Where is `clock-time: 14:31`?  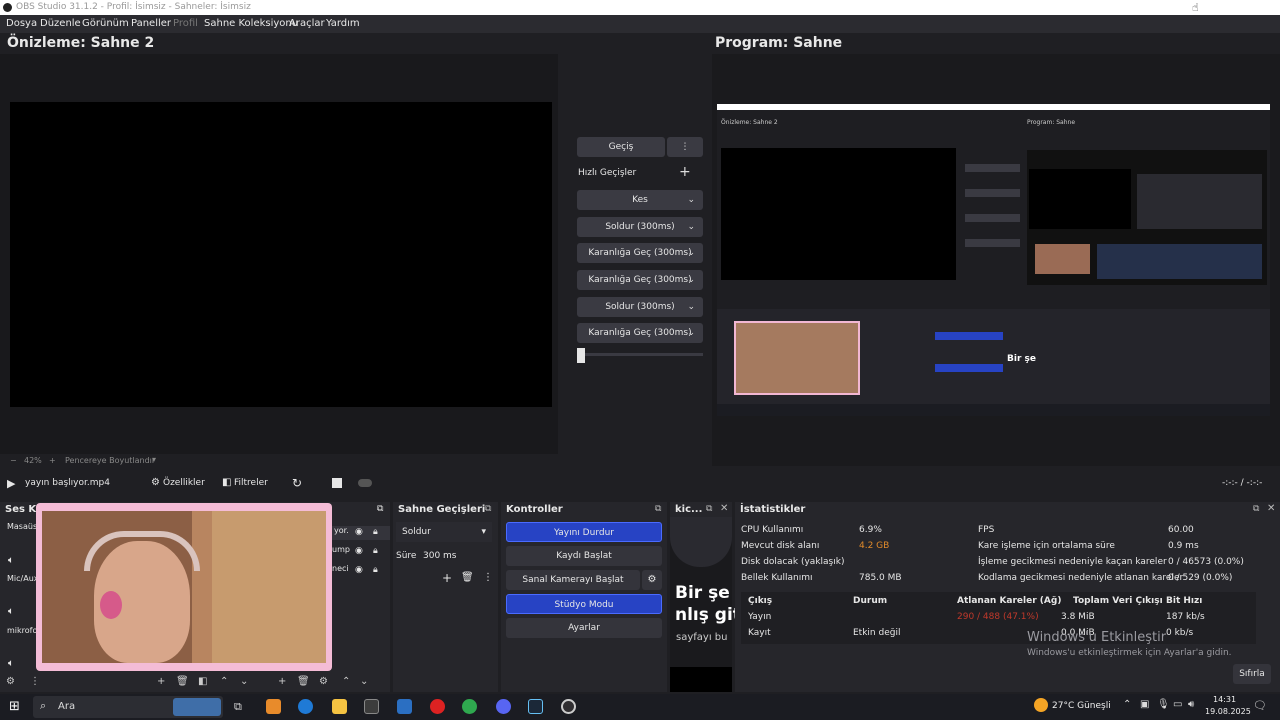
clock-time: 14:31 is located at coordinates (1224, 699).